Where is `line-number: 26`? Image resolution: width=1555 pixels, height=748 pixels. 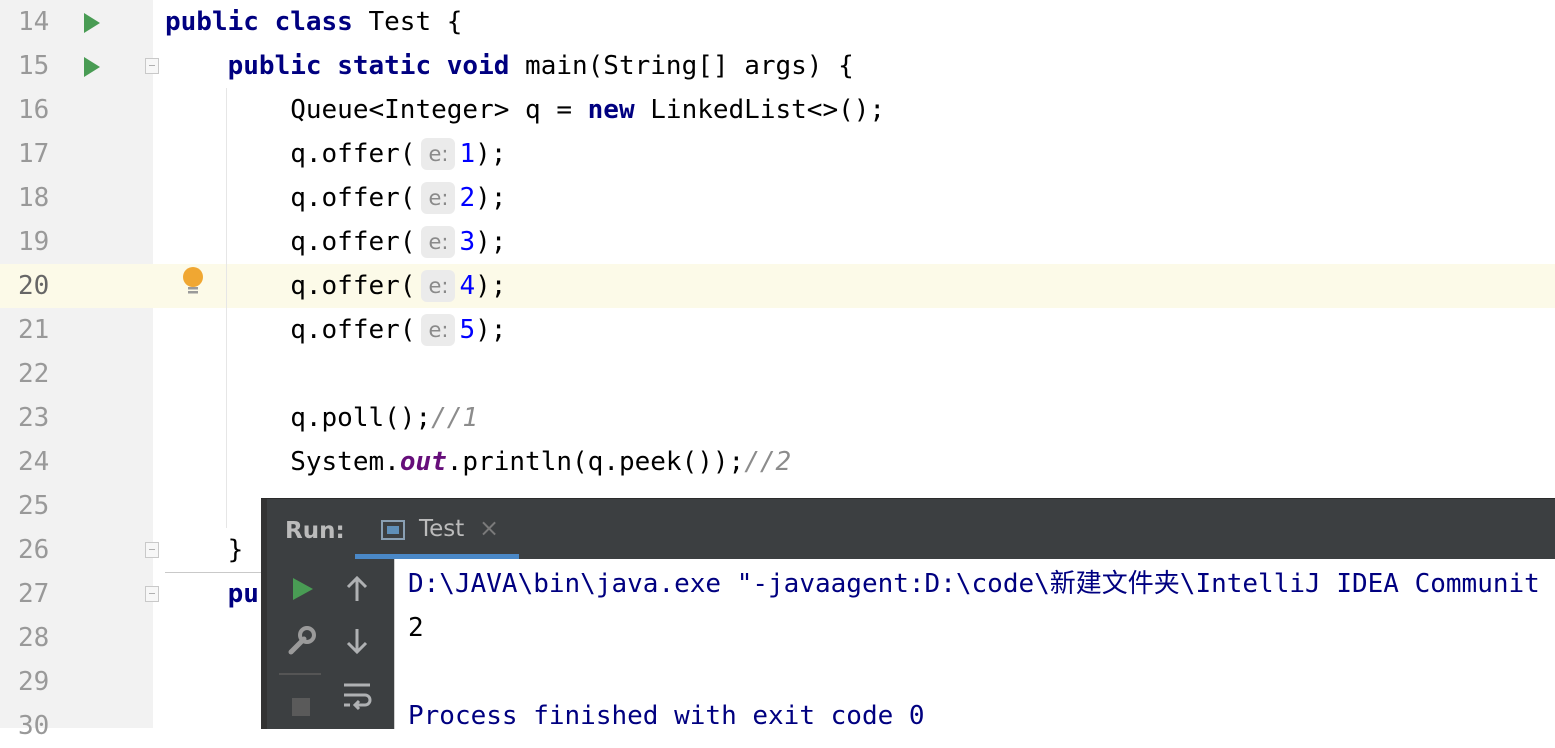
line-number: 26 is located at coordinates (34, 550).